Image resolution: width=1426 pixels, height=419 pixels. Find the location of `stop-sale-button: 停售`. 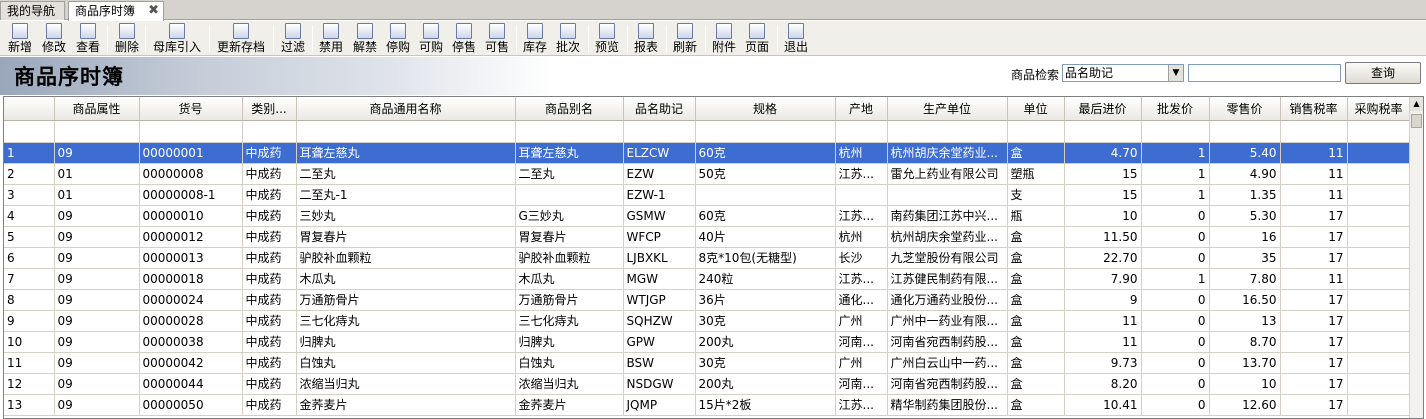

stop-sale-button: 停售 is located at coordinates (464, 38).